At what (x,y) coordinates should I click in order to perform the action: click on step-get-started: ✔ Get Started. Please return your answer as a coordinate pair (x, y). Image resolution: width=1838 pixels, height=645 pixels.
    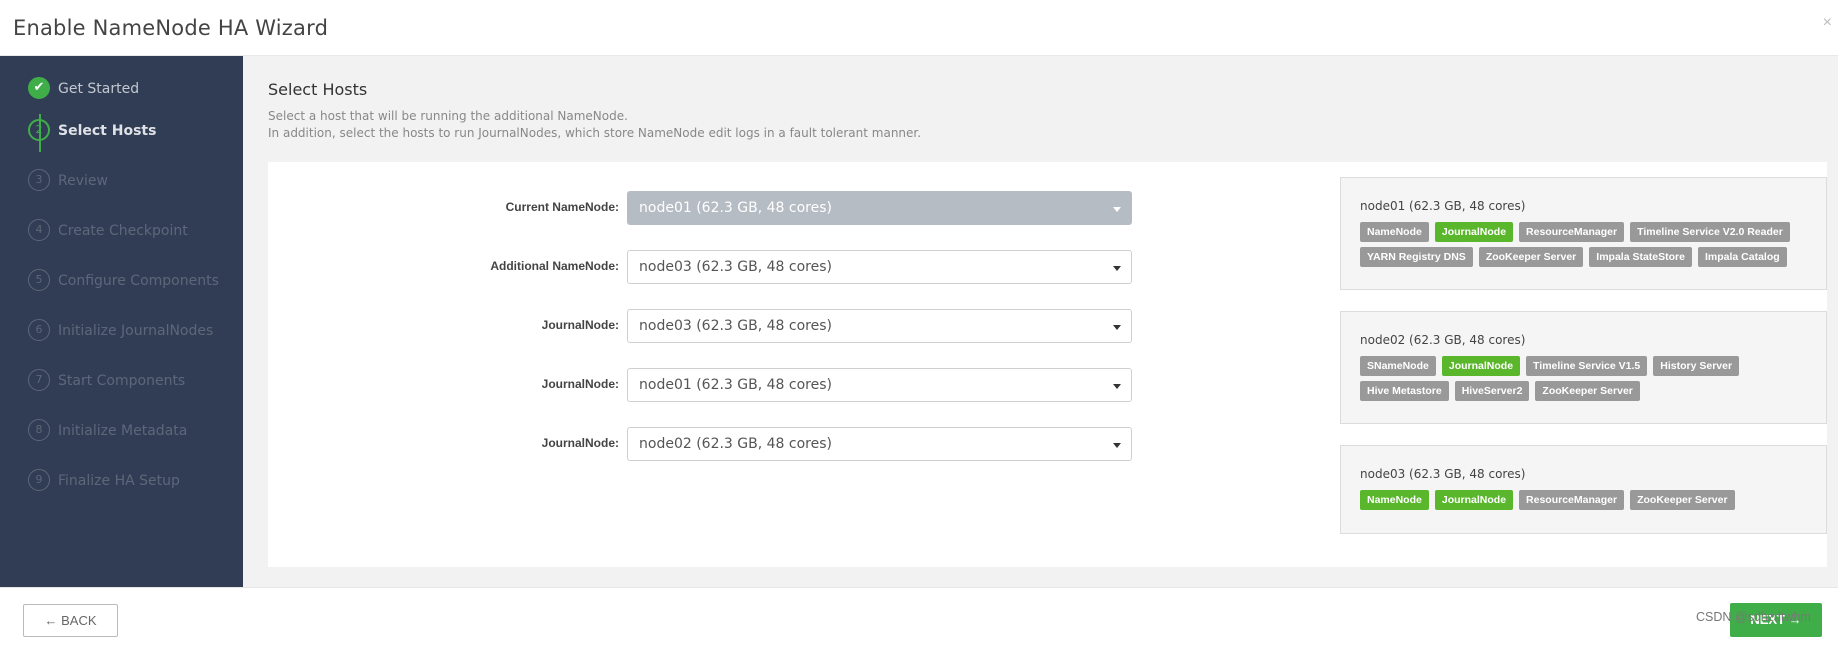
    Looking at the image, I should click on (135, 89).